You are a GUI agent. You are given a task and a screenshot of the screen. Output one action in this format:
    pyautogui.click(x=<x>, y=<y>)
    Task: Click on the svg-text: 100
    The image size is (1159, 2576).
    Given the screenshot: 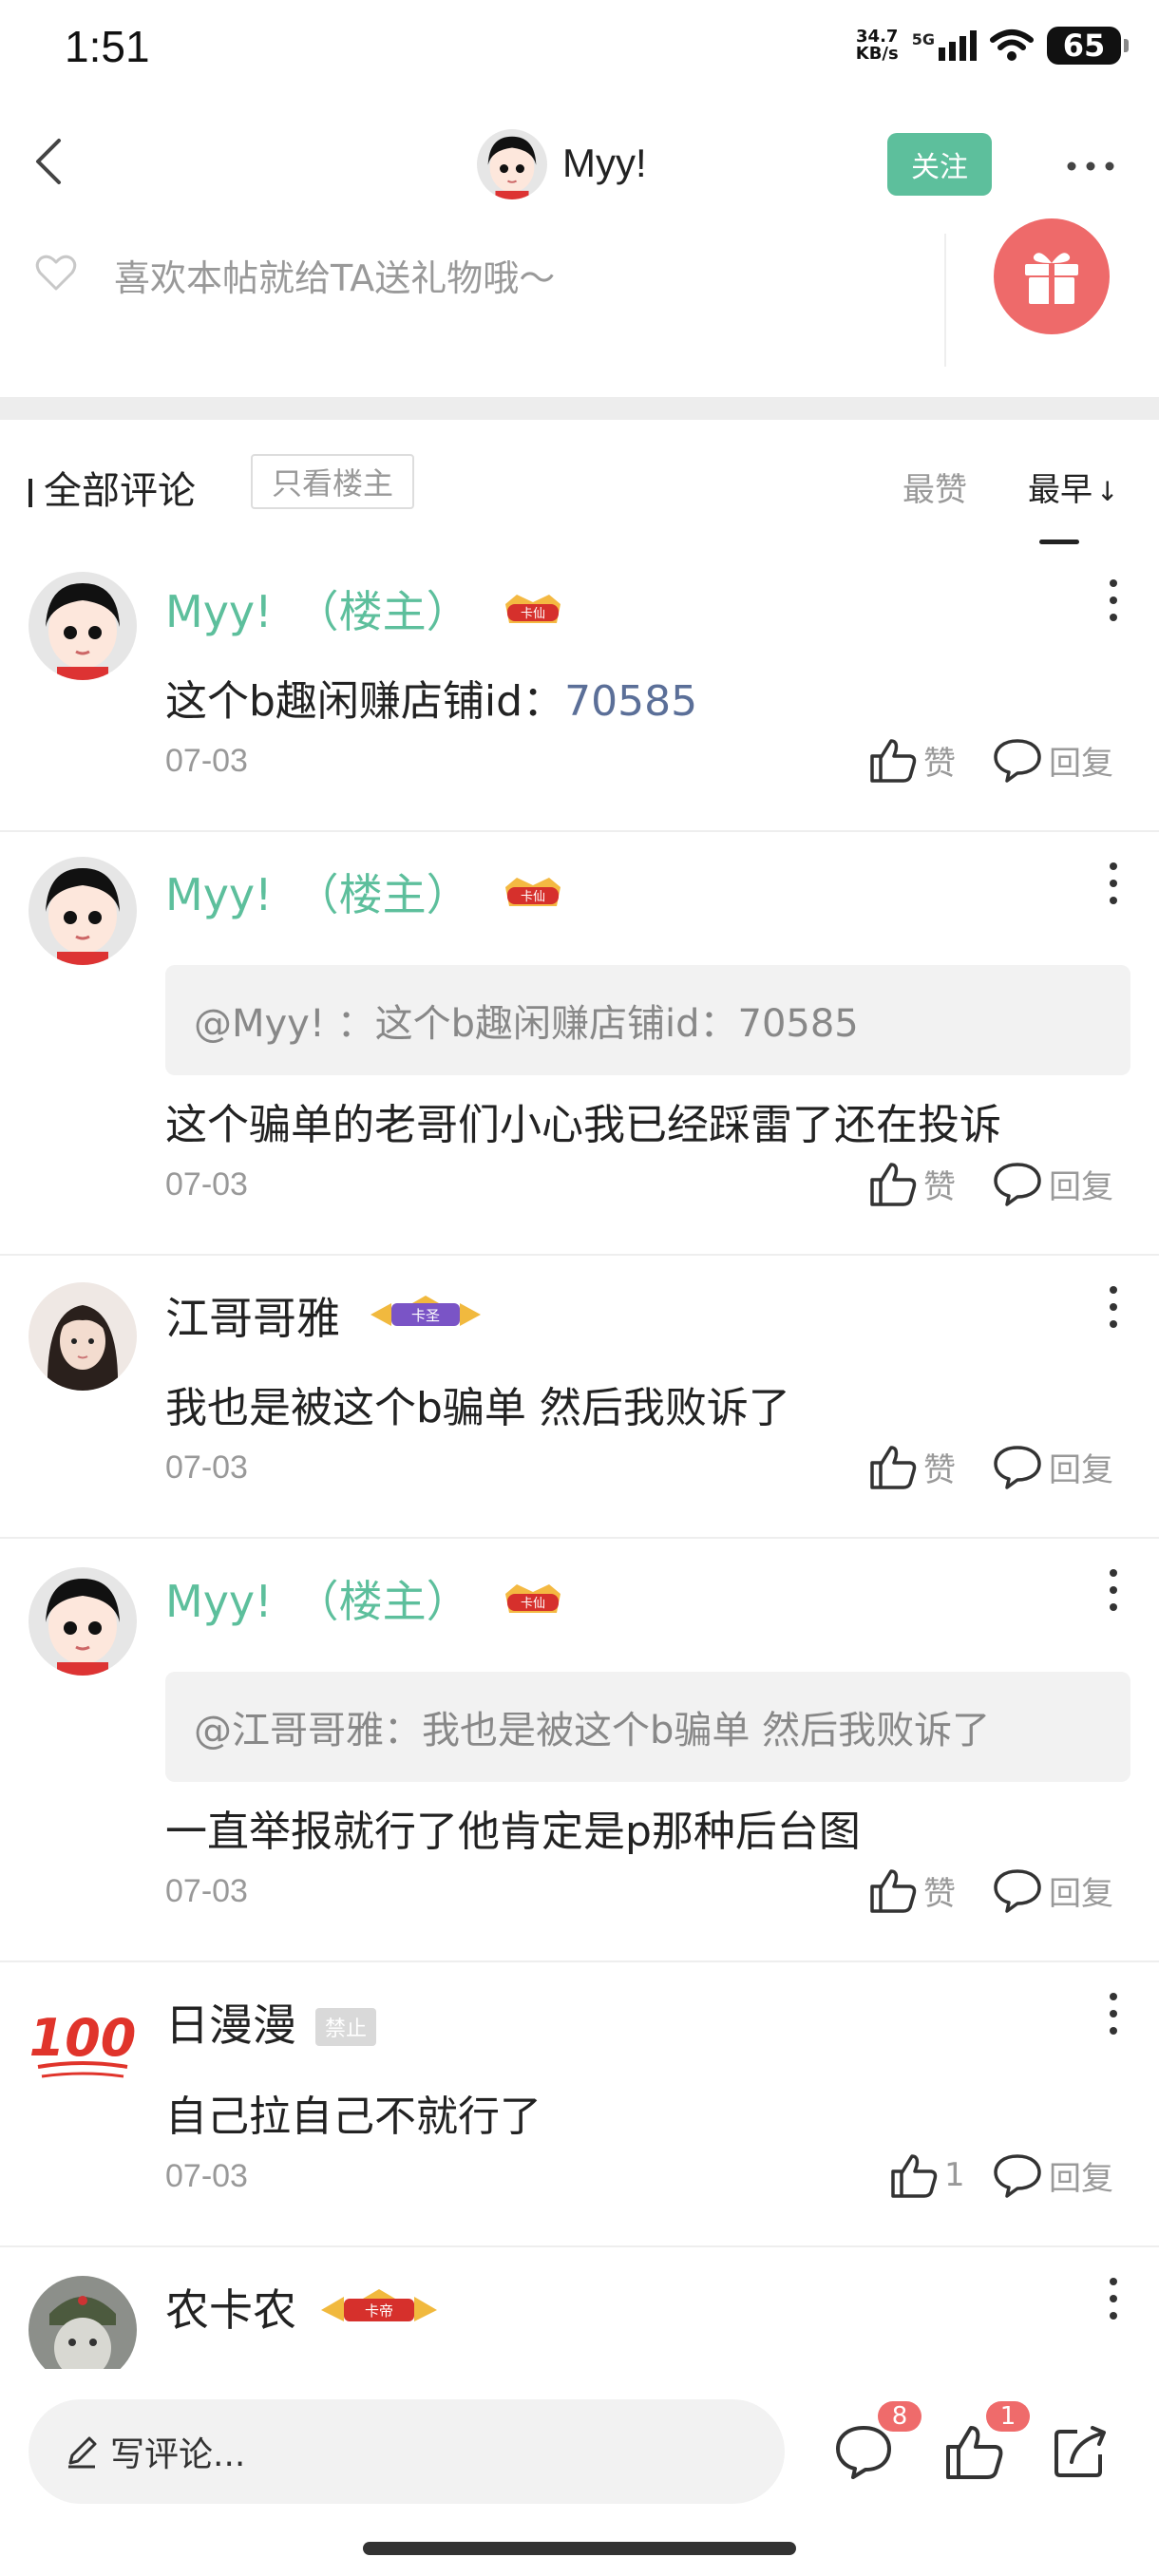 What is the action you would take?
    pyautogui.click(x=83, y=2038)
    